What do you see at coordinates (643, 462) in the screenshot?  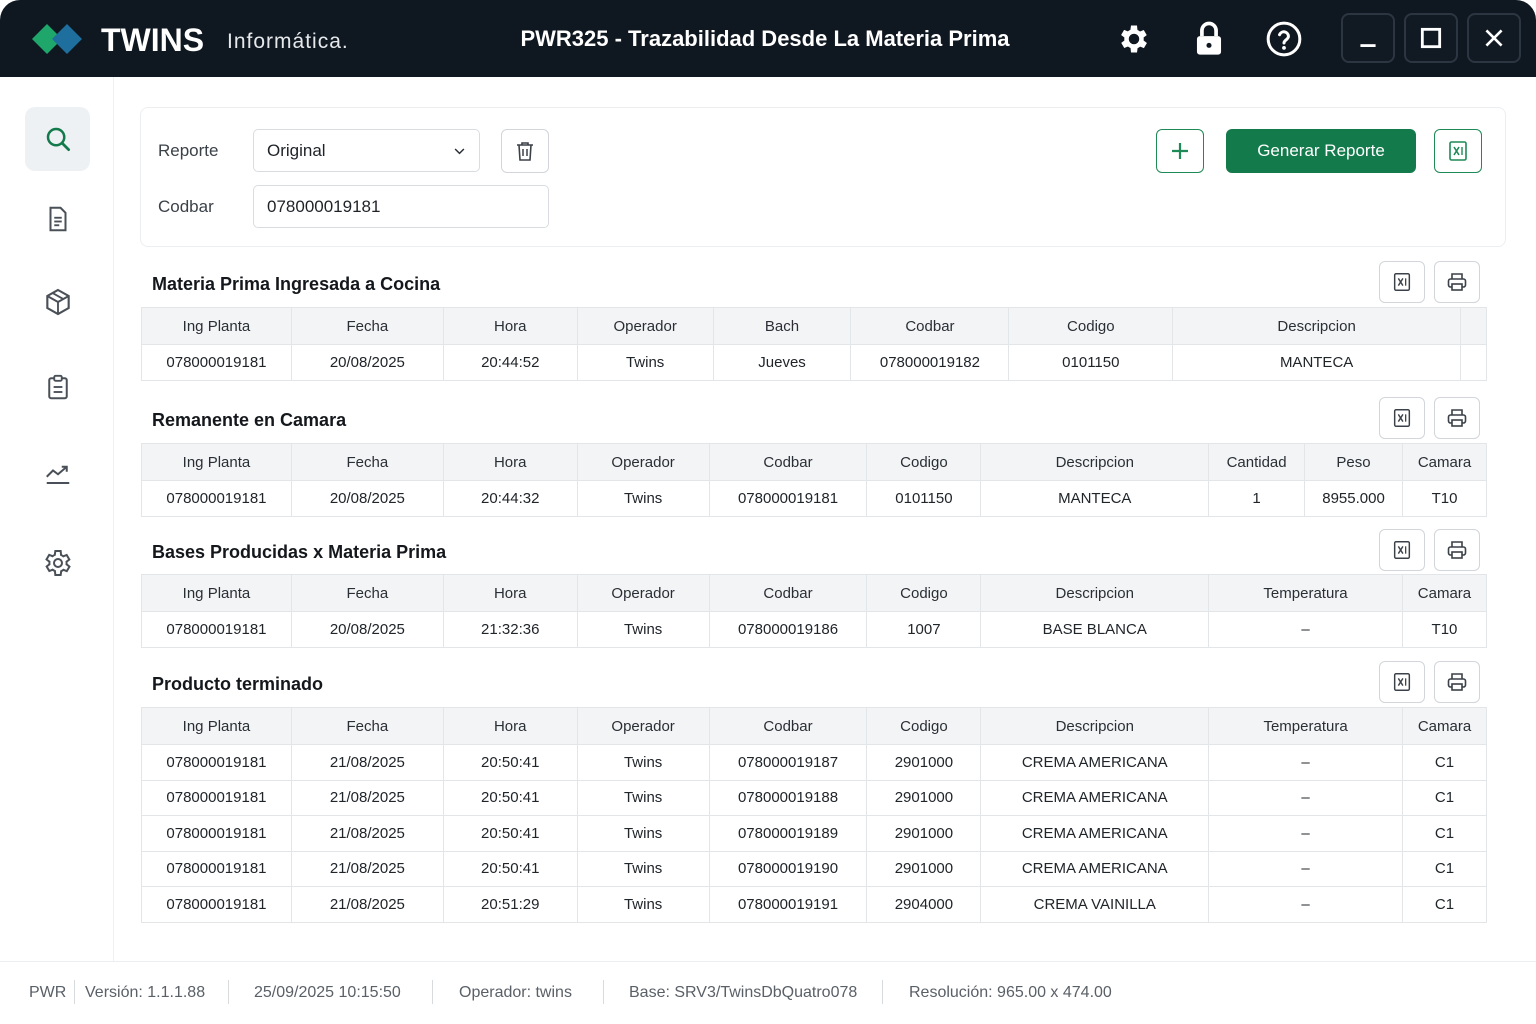 I see `column-header: Operador` at bounding box center [643, 462].